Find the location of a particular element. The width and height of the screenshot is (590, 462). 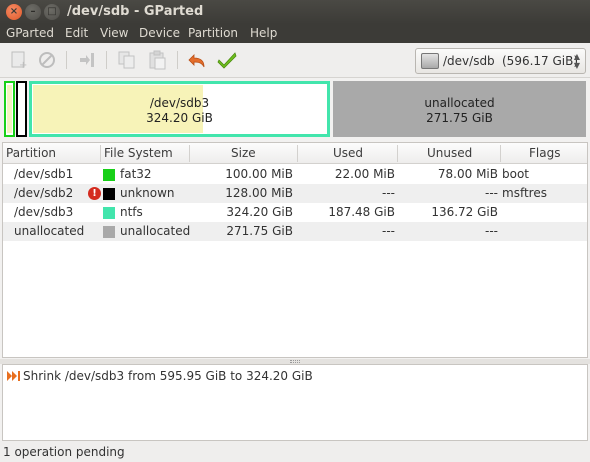

header-filesystem: File System is located at coordinates (138, 153).